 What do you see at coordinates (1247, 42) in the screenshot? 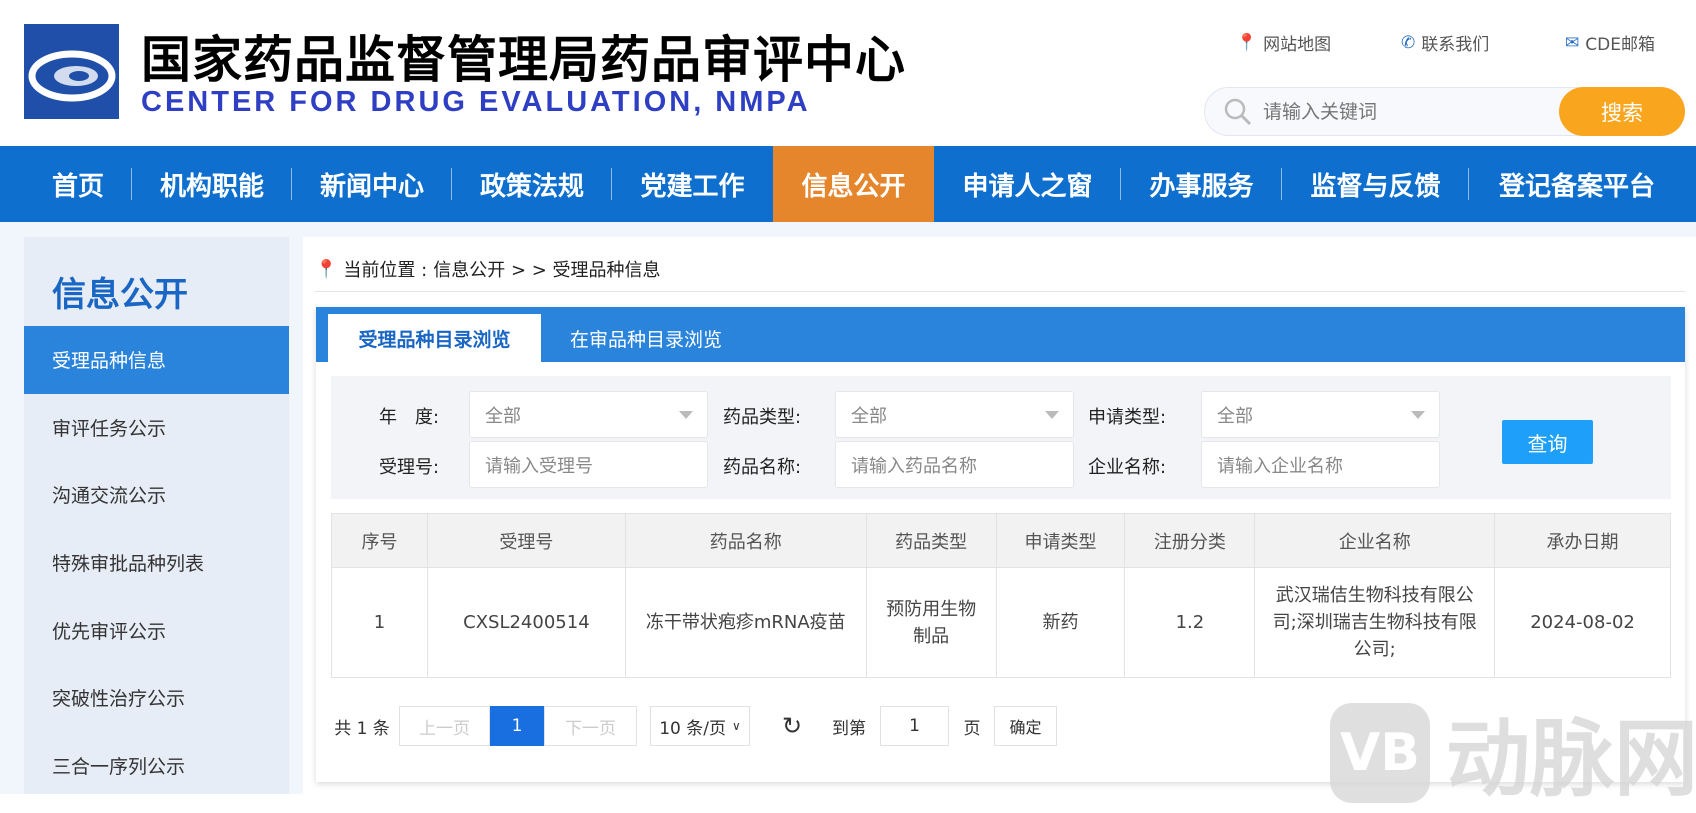
I see `map-pin-icon: 📍` at bounding box center [1247, 42].